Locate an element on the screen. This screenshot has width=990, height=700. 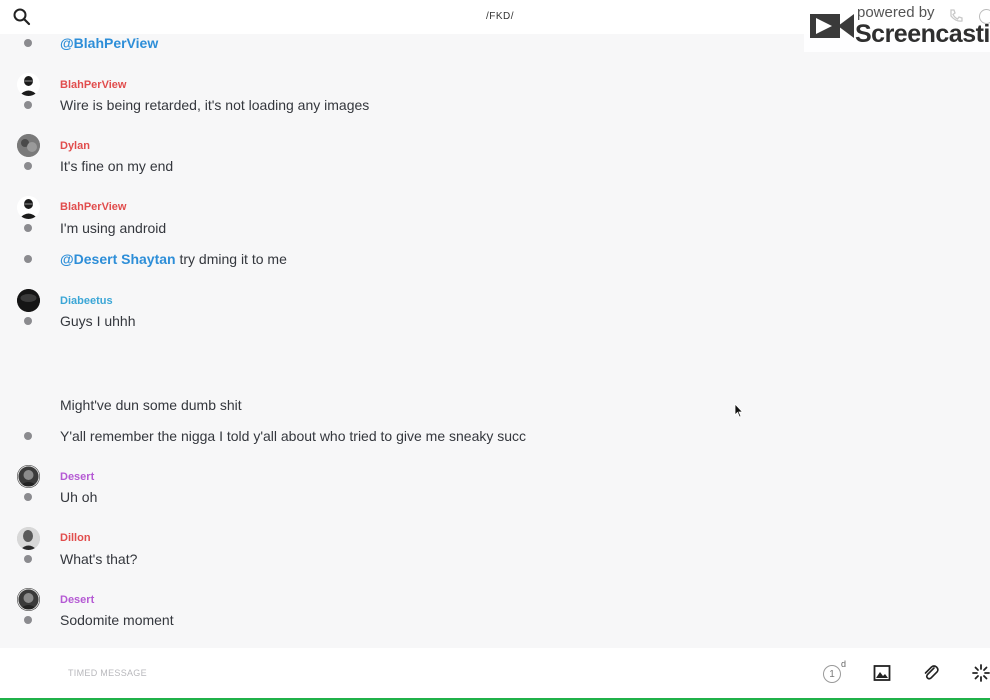
avatar-dillon is located at coordinates (28, 538).